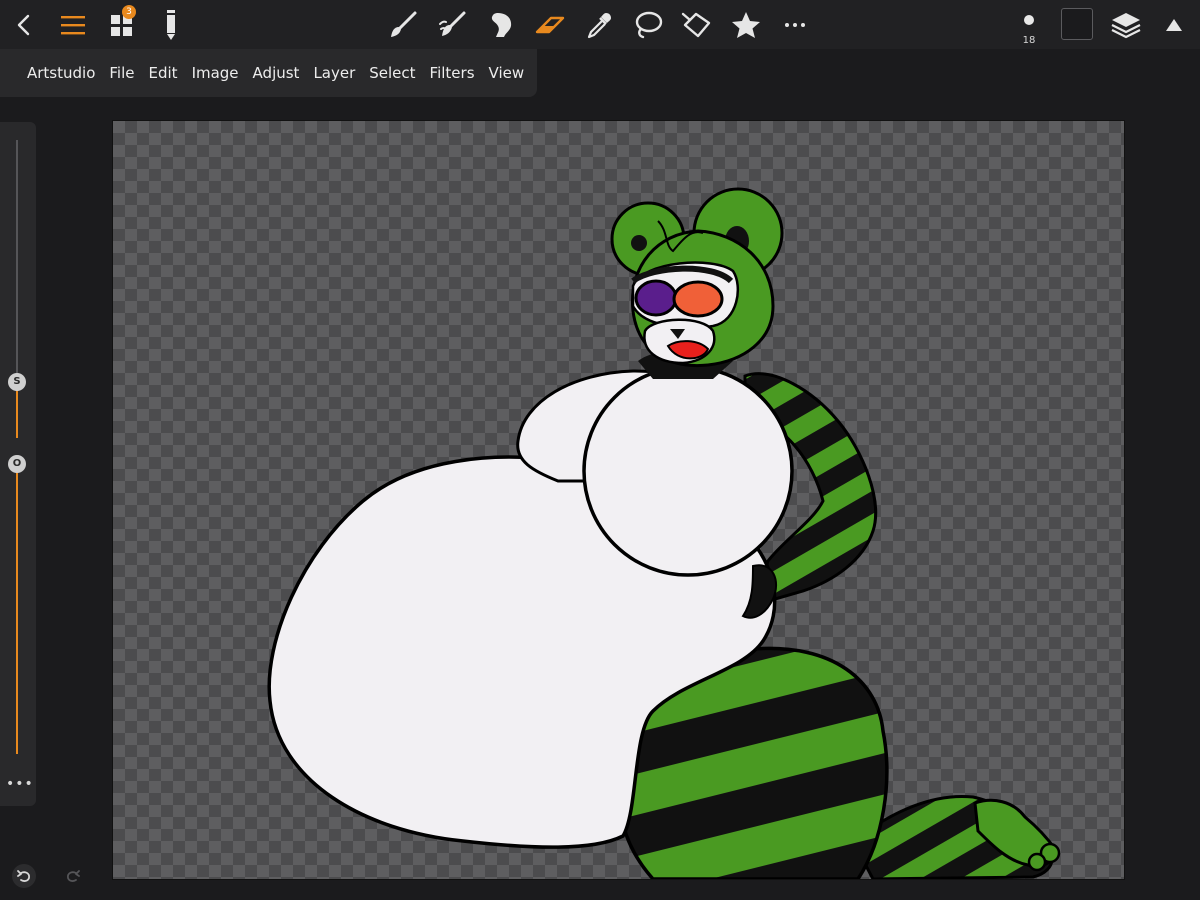 The image size is (1200, 900). Describe the element at coordinates (688, 471) in the screenshot. I see `round-chest-shape` at that location.